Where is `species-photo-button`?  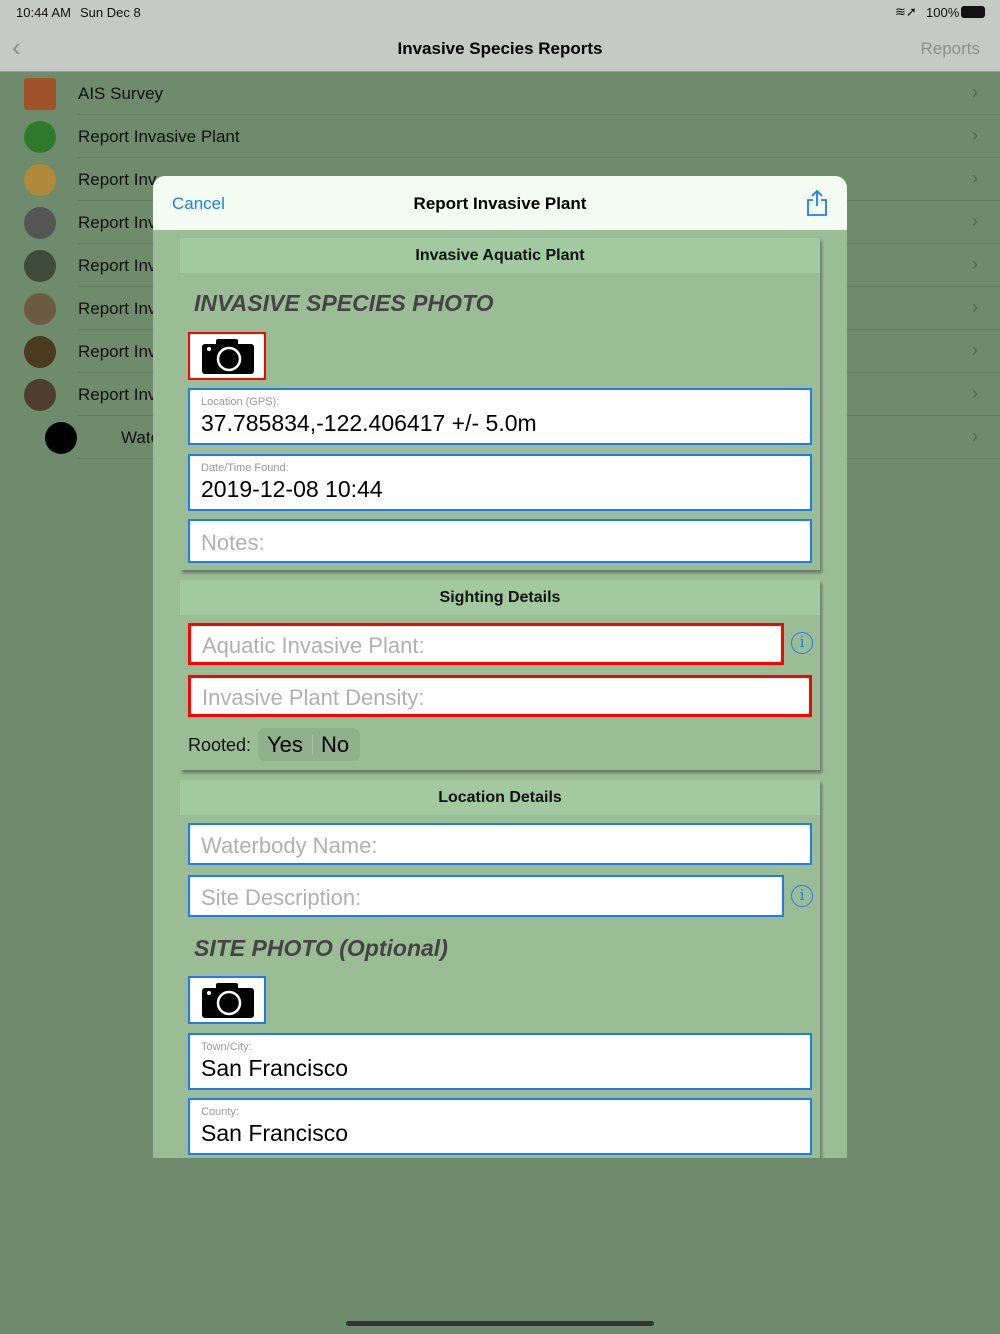 species-photo-button is located at coordinates (227, 356).